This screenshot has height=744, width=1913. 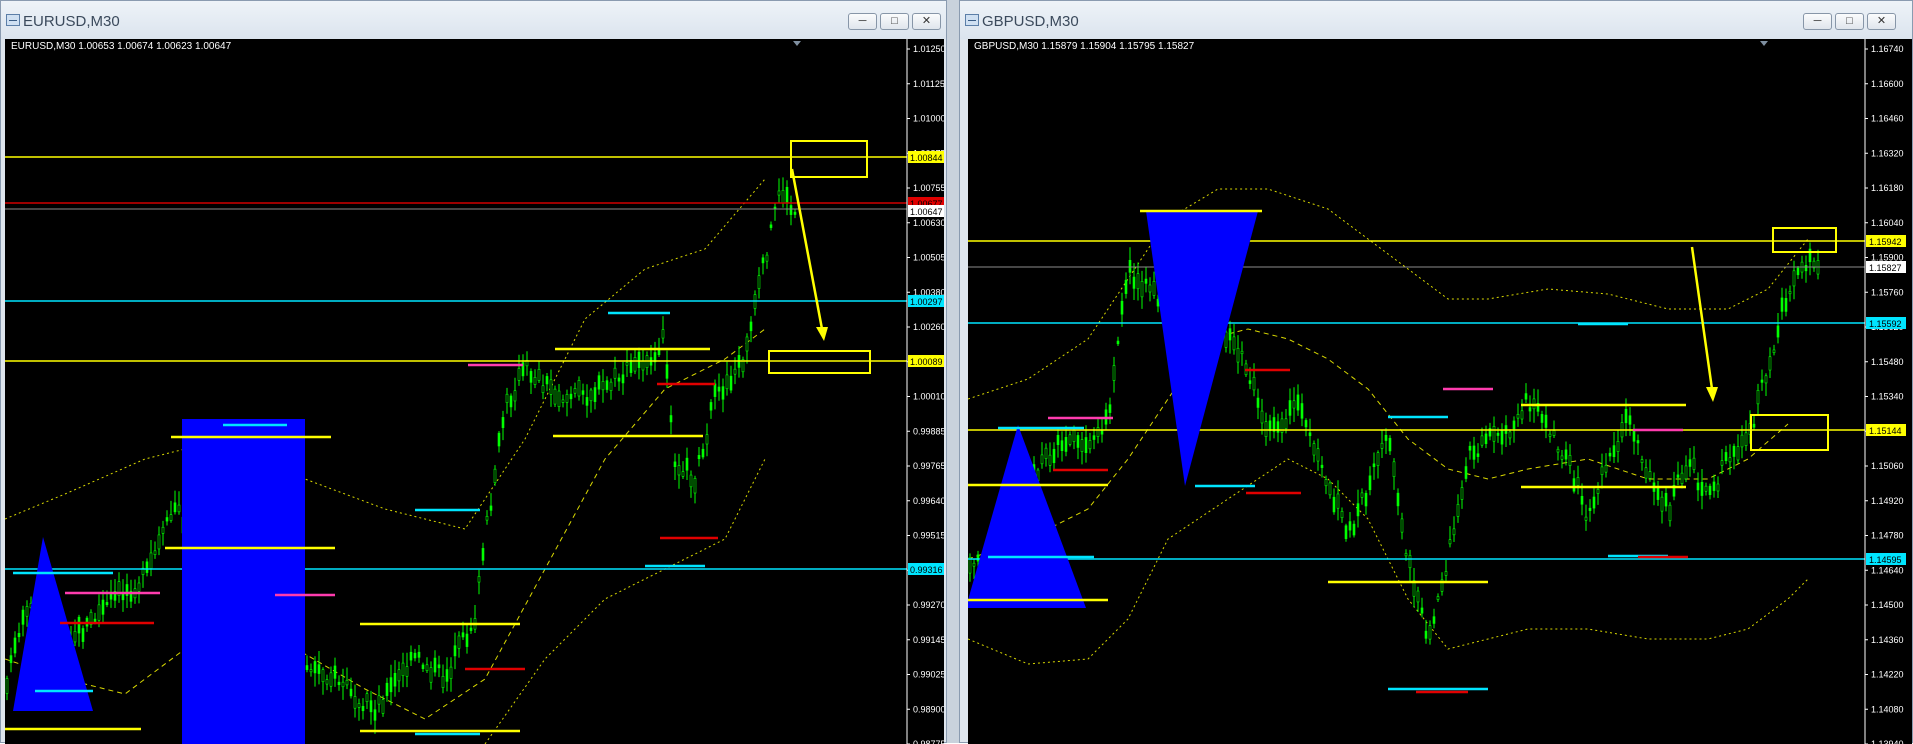 What do you see at coordinates (926, 157) in the screenshot?
I see `resistance-tag: 1.00844` at bounding box center [926, 157].